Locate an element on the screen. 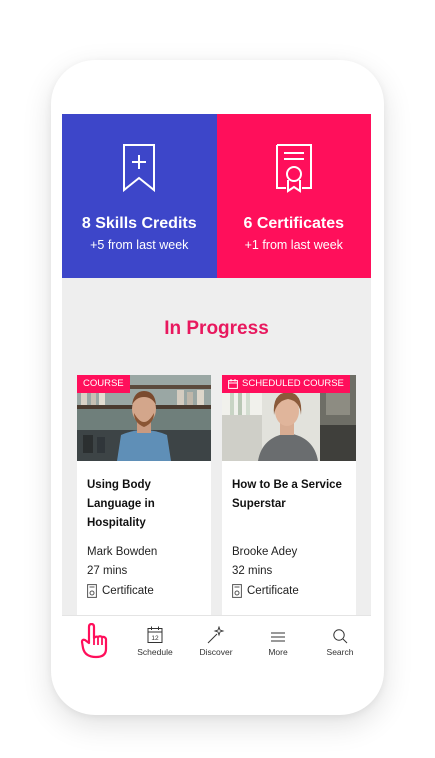 This screenshot has height=758, width=435. nav-search: Search is located at coordinates (340, 639).